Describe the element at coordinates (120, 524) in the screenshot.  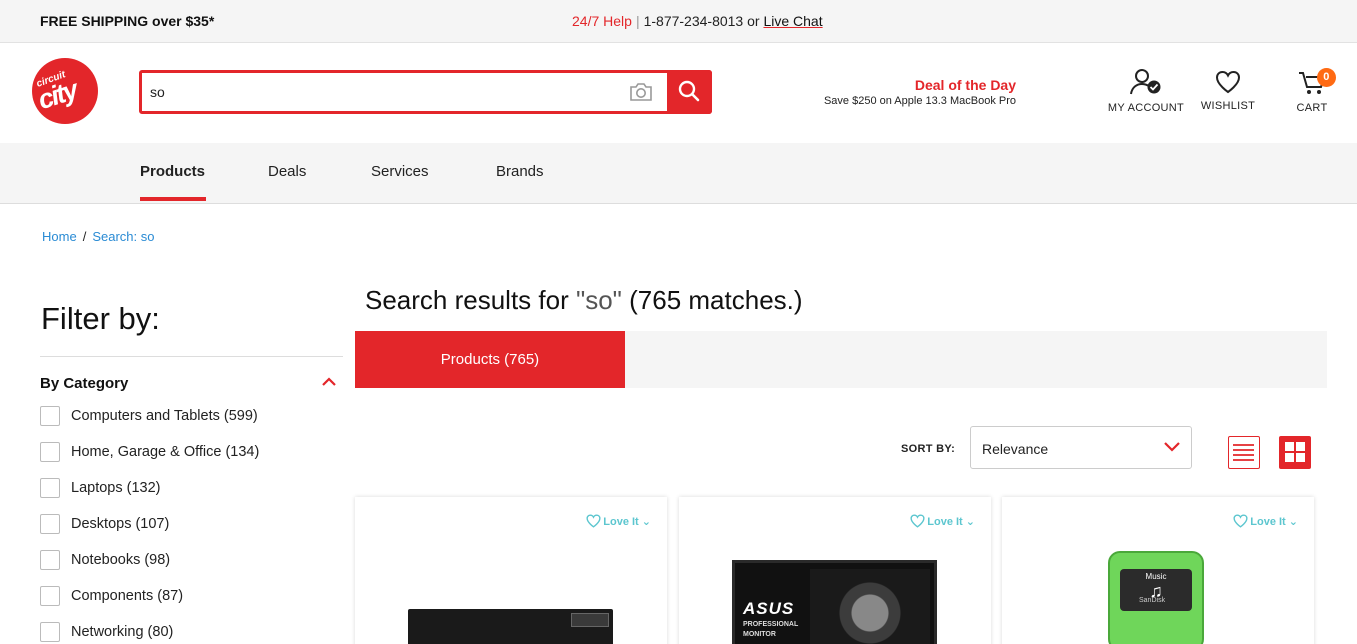
I see `category-label: Desktops (107)` at that location.